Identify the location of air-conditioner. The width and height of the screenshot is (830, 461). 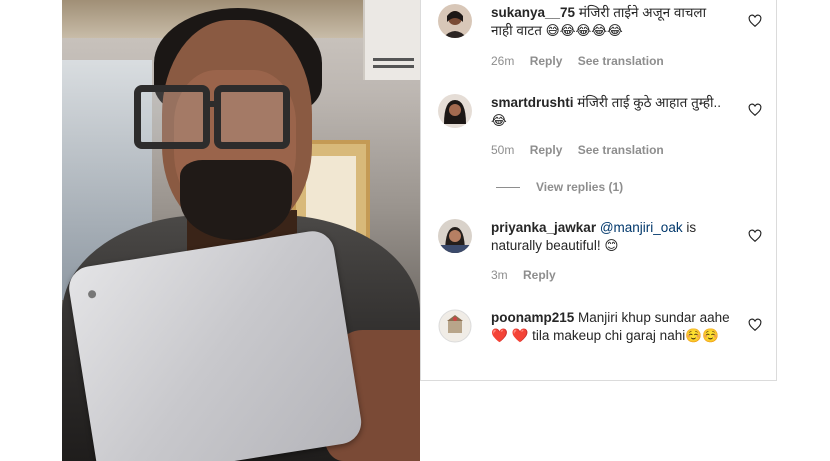
(391, 40).